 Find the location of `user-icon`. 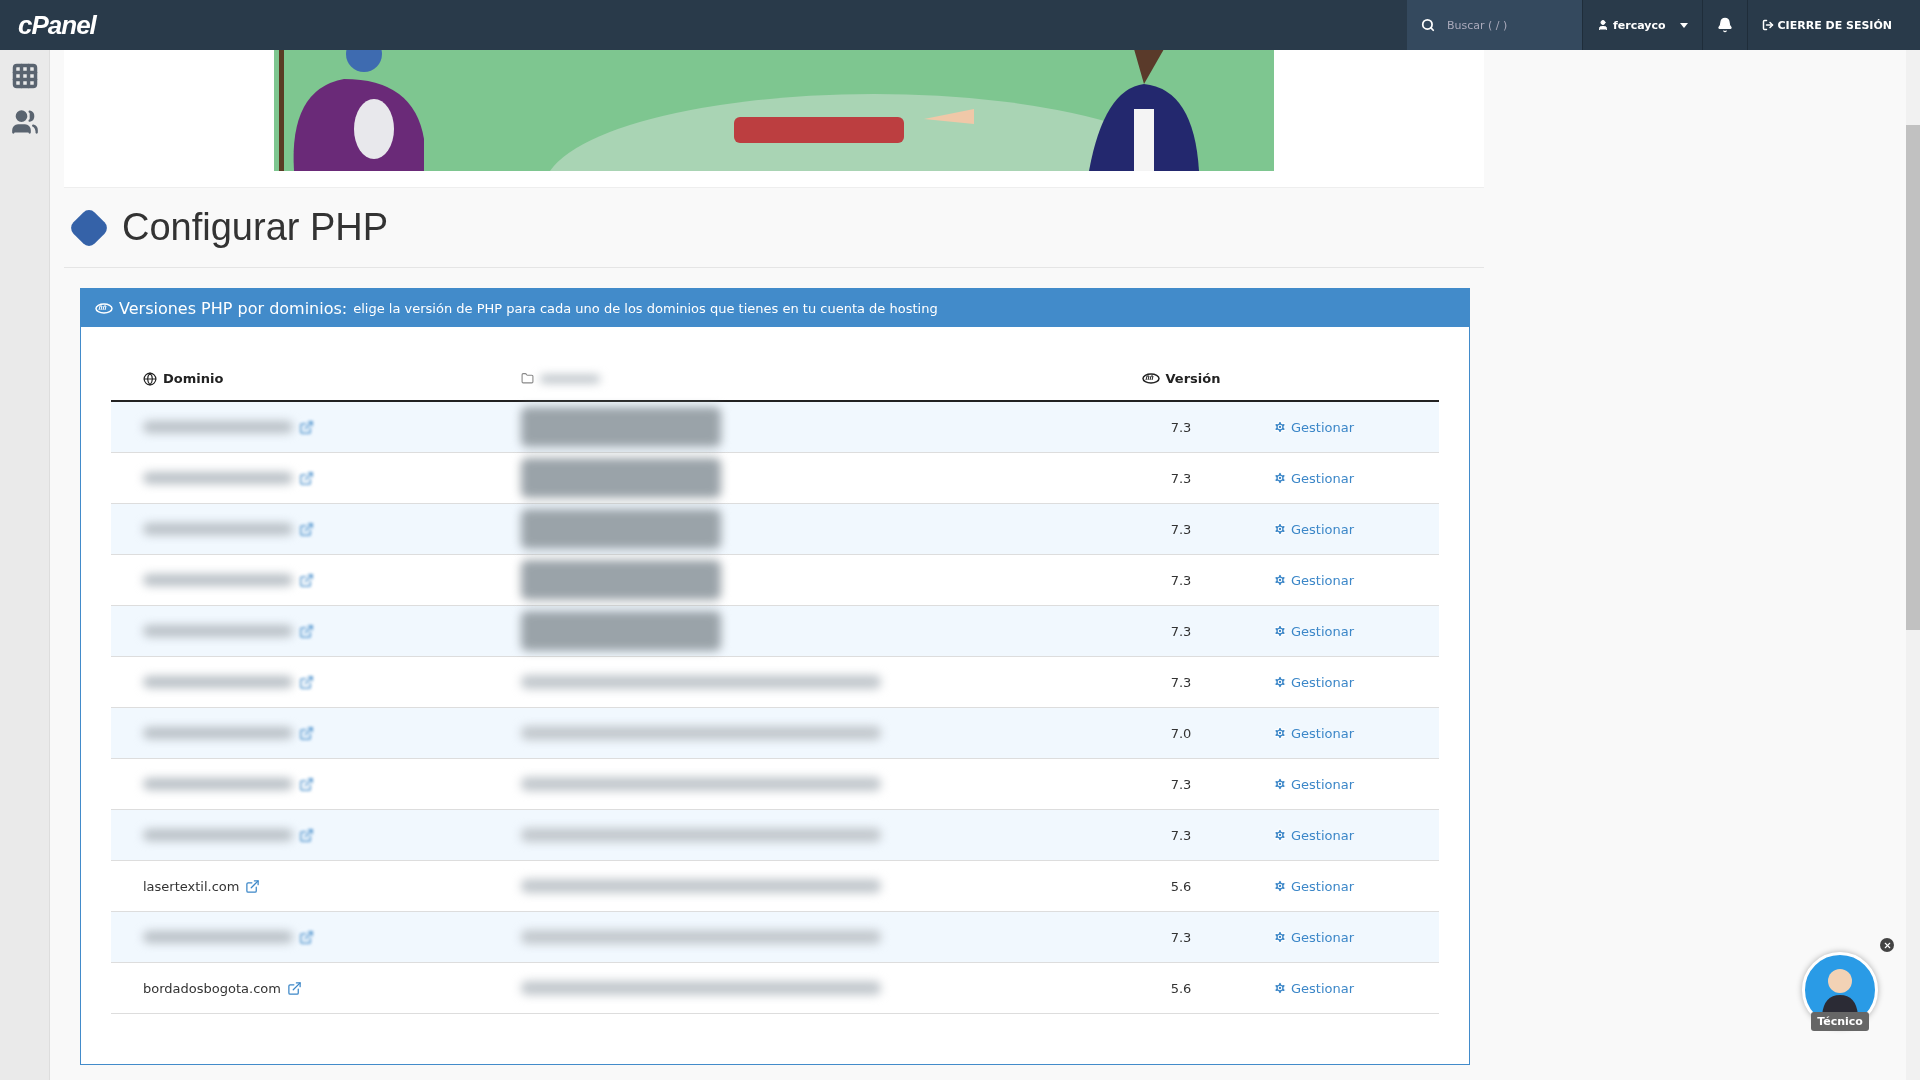

user-icon is located at coordinates (1603, 25).